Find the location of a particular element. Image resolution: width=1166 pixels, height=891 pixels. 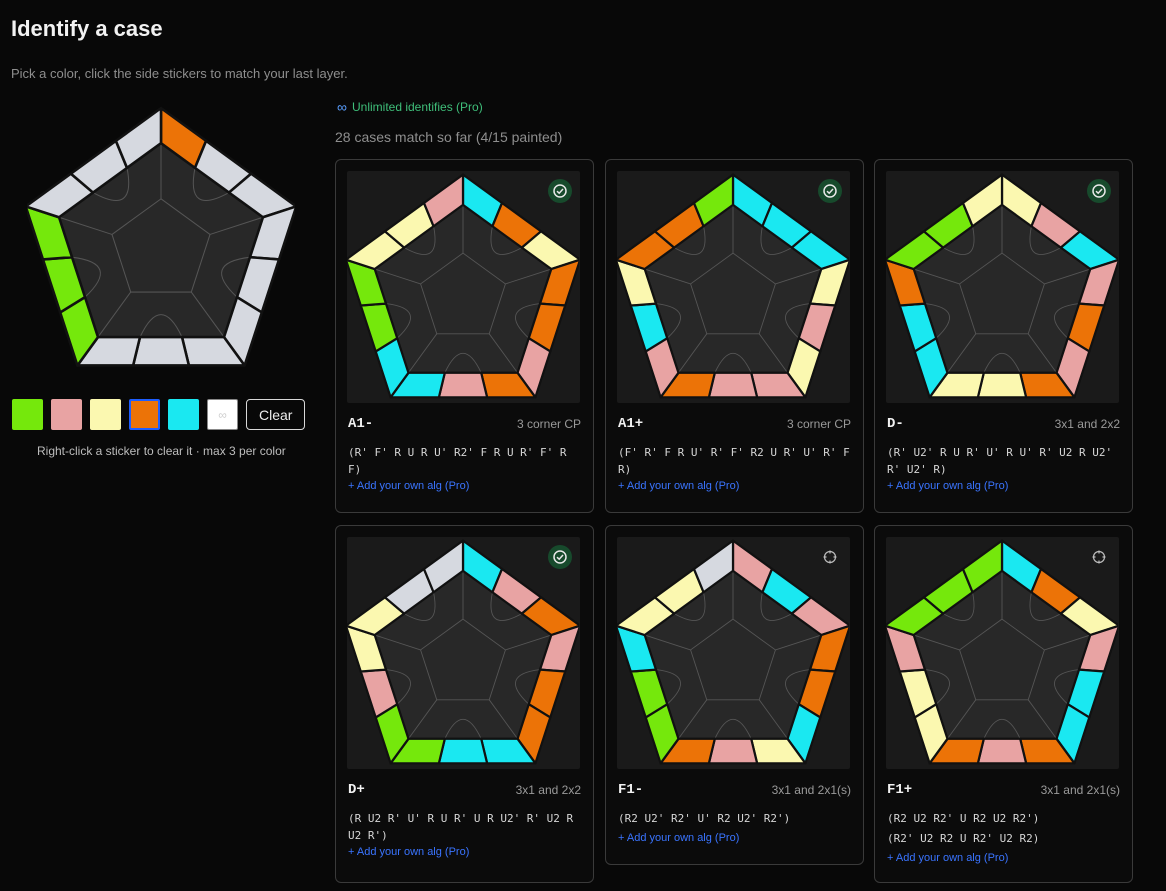

case-alg: (R2 U2 R2' U R2 U2 R2') is located at coordinates (1005, 818).